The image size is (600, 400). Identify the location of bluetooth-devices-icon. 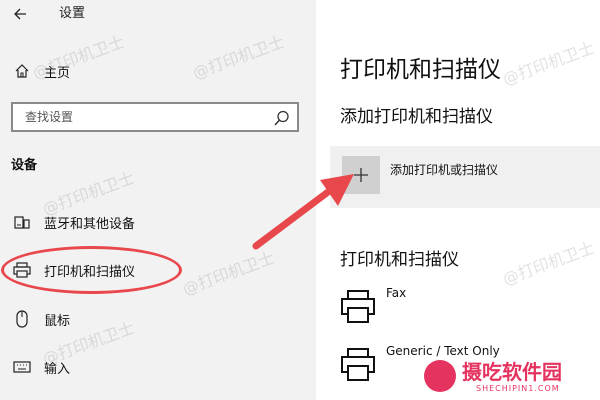
(22, 222).